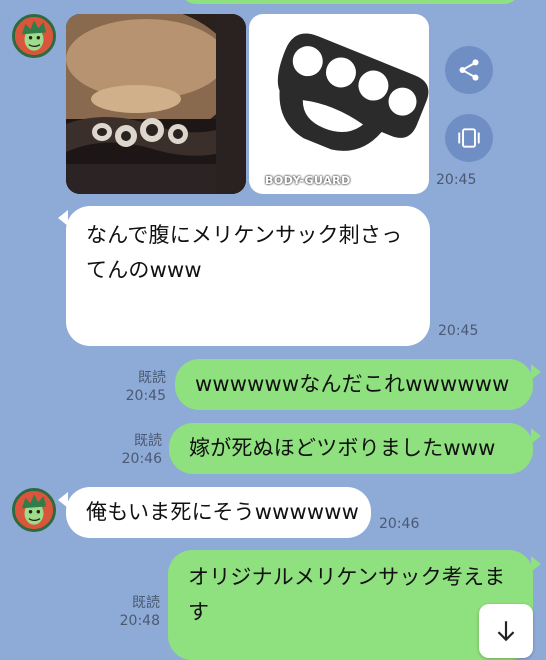  What do you see at coordinates (342, 448) in the screenshot?
I see `message-text: 嫁が死ぬほどツボりましたwww` at bounding box center [342, 448].